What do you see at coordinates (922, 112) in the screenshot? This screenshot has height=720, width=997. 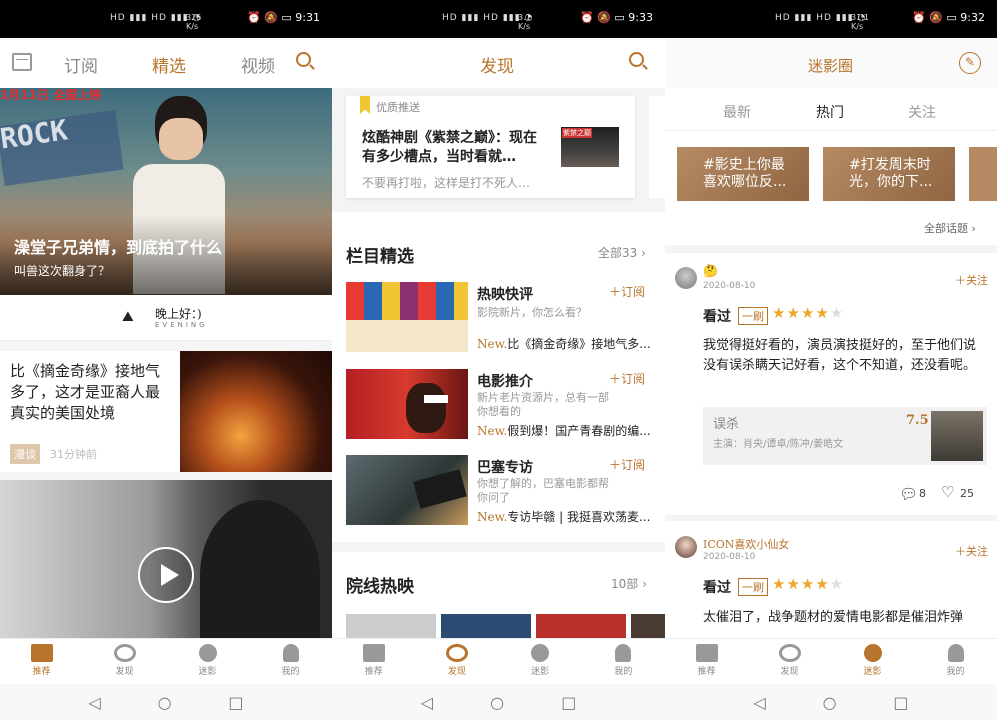 I see `tab-follow: 关注` at bounding box center [922, 112].